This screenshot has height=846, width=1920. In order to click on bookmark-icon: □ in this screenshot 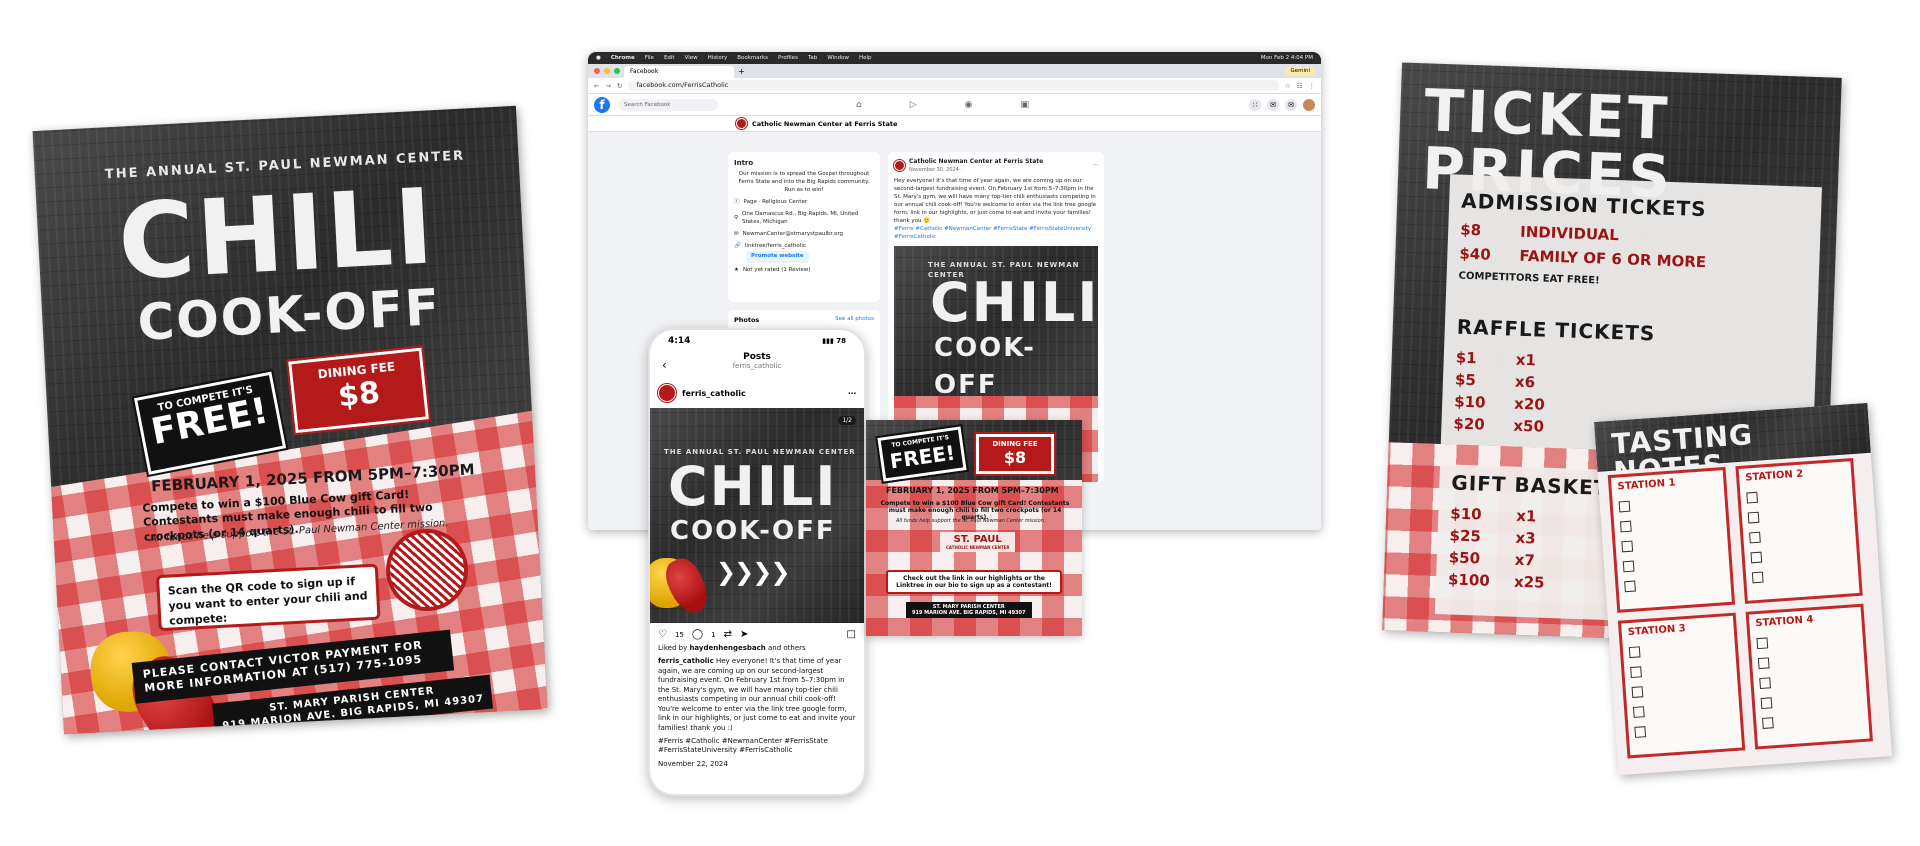, I will do `click(851, 634)`.